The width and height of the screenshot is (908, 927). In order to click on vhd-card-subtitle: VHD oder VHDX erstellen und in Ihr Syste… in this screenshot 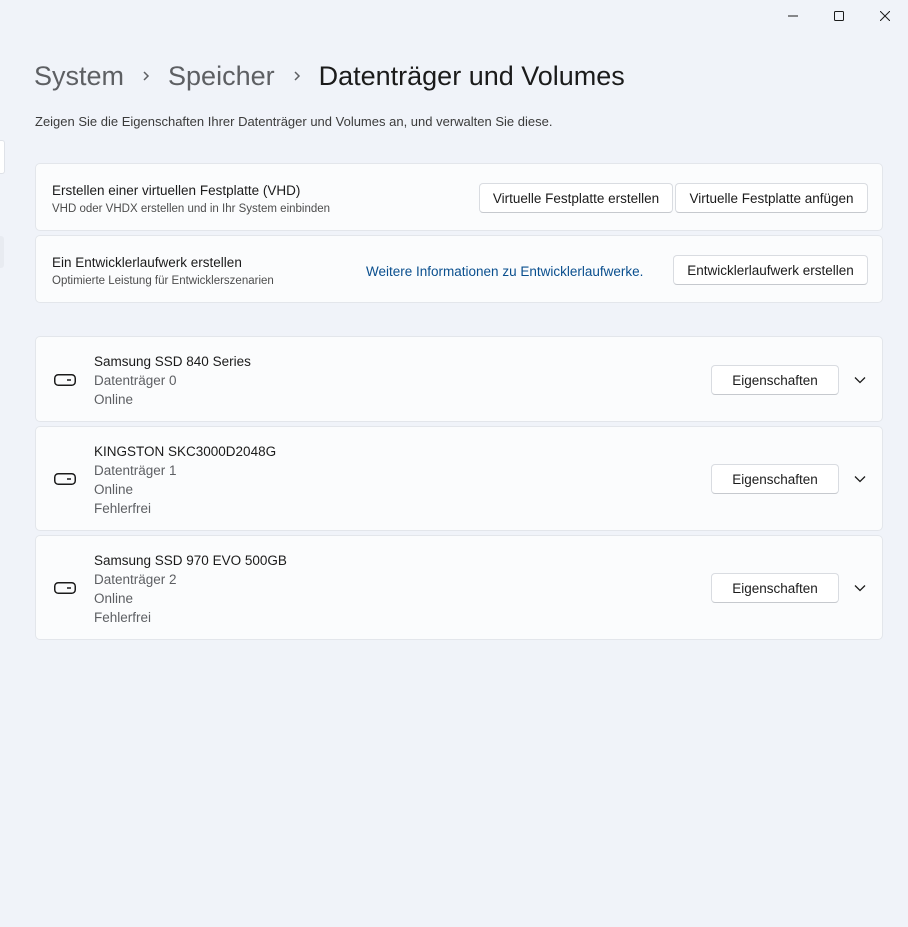, I will do `click(191, 209)`.